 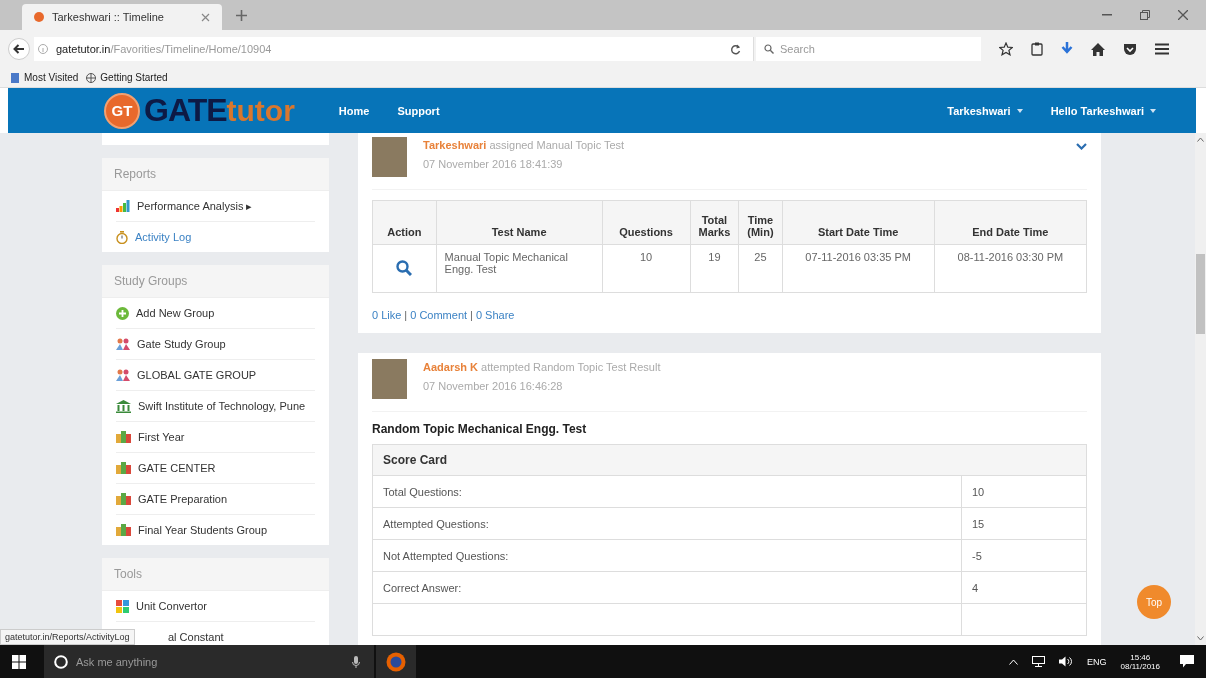 I want to click on section-title: Study Groups, so click(x=215, y=281).